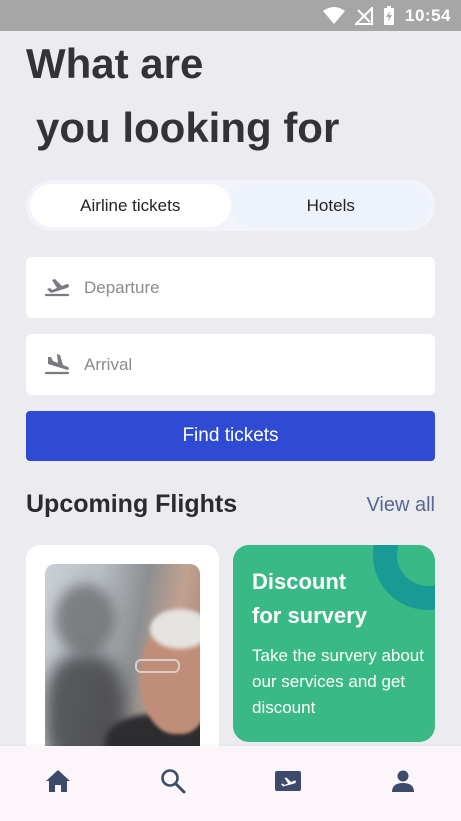  Describe the element at coordinates (188, 127) in the screenshot. I see `page-title-line2: you looking for` at that location.